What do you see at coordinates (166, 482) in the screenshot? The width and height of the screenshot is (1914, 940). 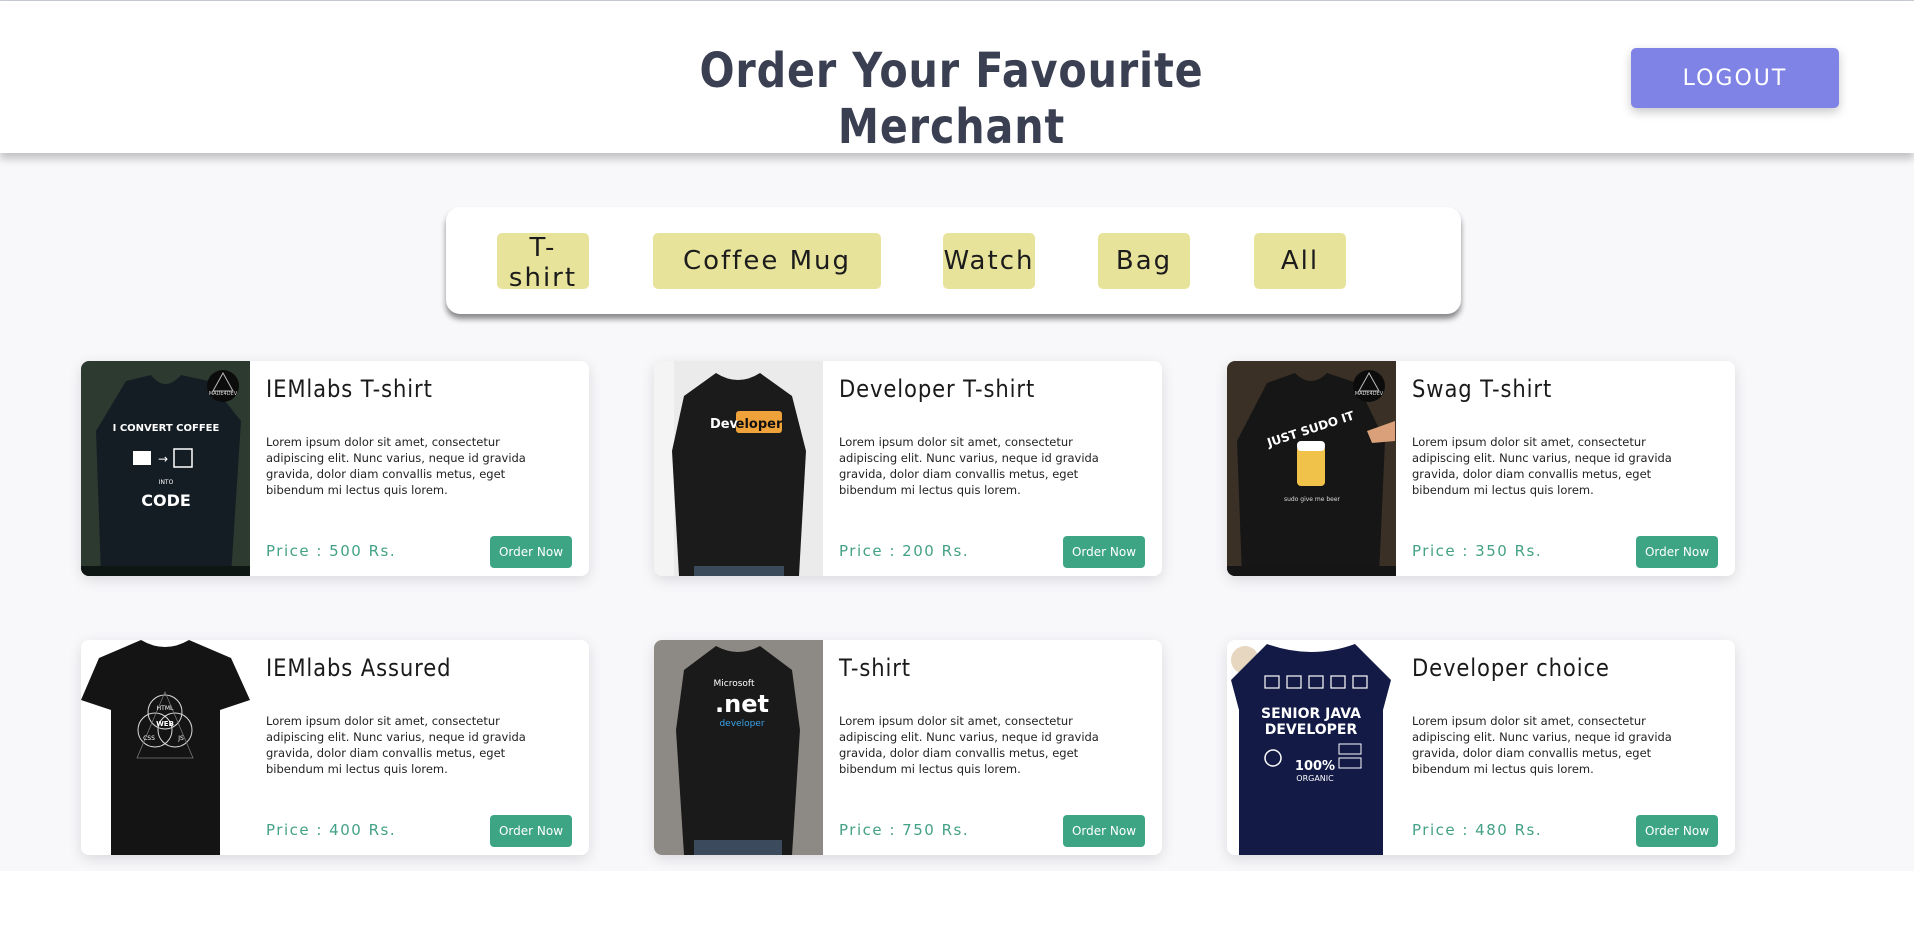 I see `svg-text: INTO` at bounding box center [166, 482].